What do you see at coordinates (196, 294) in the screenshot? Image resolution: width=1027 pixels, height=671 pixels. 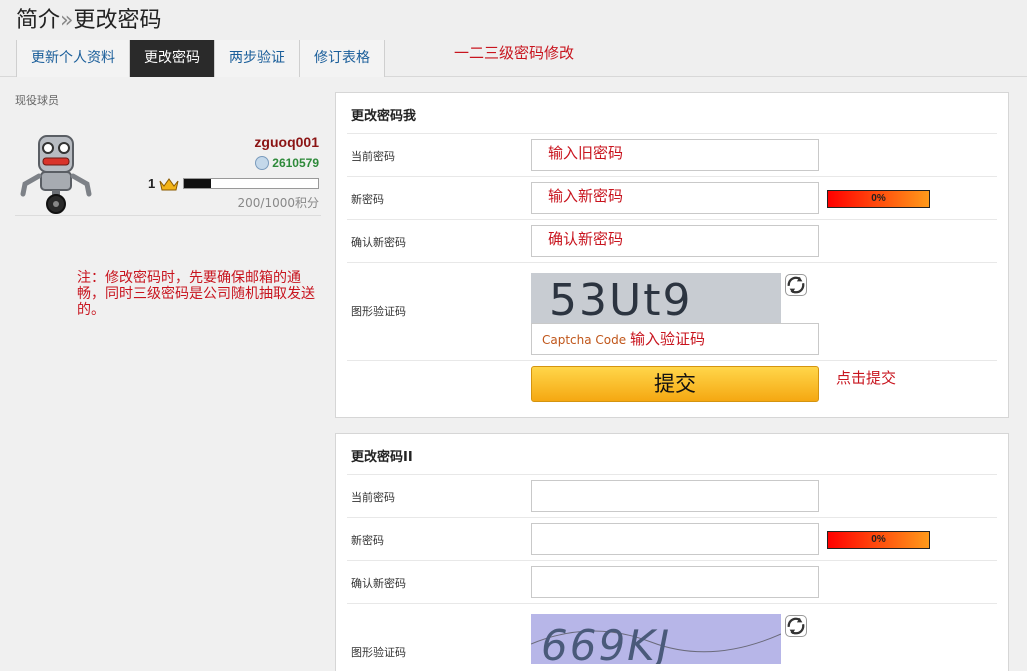 I see `annotation-email-note: 注：修改密码时，先要确保邮箱的通畅，同时三级密码是公司随机抽取发送的。` at bounding box center [196, 294].